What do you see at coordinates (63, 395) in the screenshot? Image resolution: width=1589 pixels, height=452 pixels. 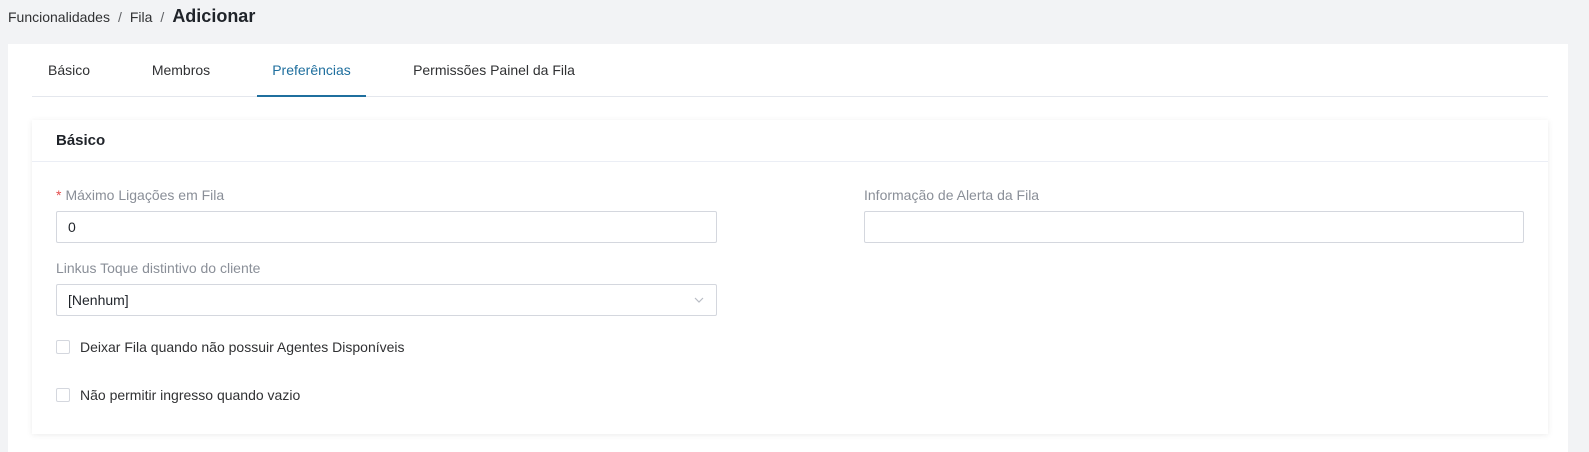 I see `join-empty-checkbox` at bounding box center [63, 395].